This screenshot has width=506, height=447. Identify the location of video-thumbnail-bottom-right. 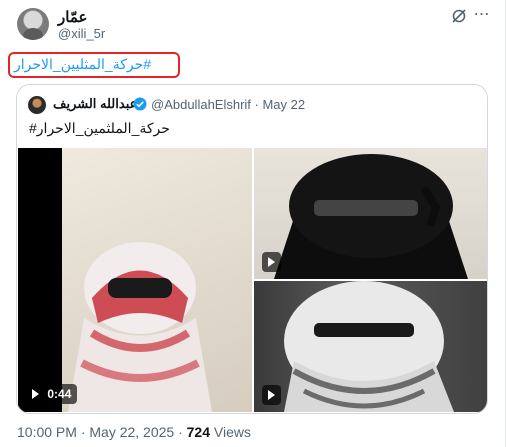
(370, 346).